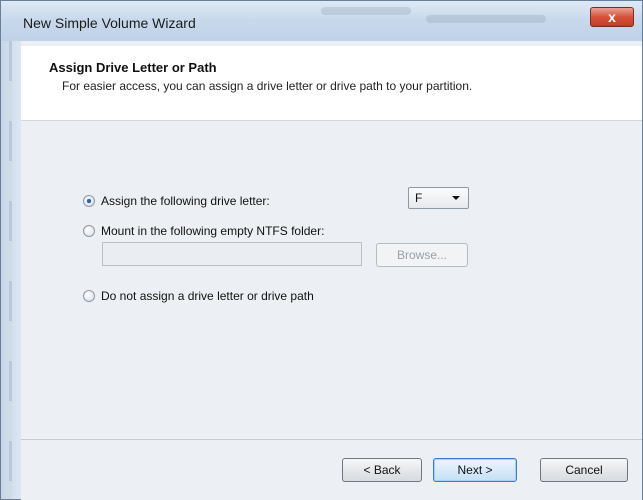 The height and width of the screenshot is (500, 643). I want to click on title-bar: New Simple Volume Wizard x, so click(321, 21).